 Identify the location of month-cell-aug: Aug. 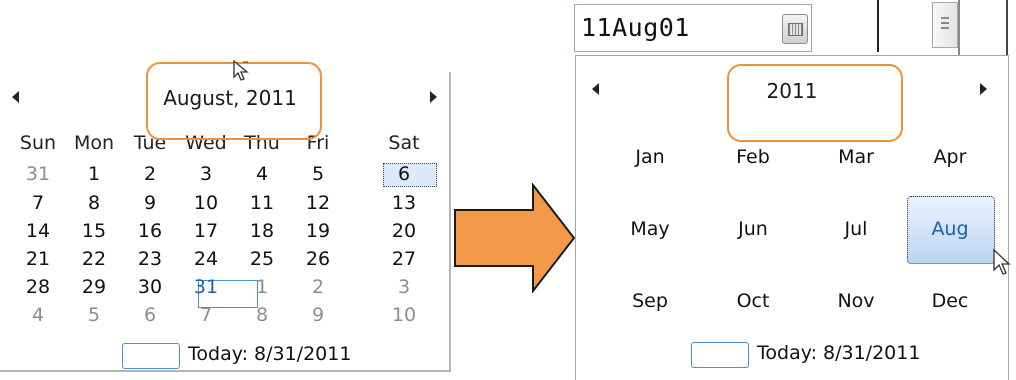
(950, 229).